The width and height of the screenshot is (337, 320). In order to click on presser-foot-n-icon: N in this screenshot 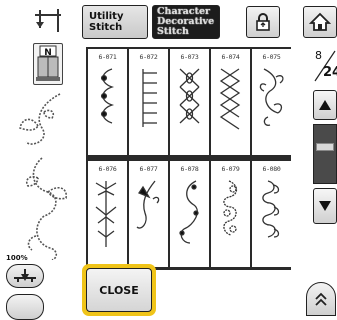, I will do `click(48, 64)`.